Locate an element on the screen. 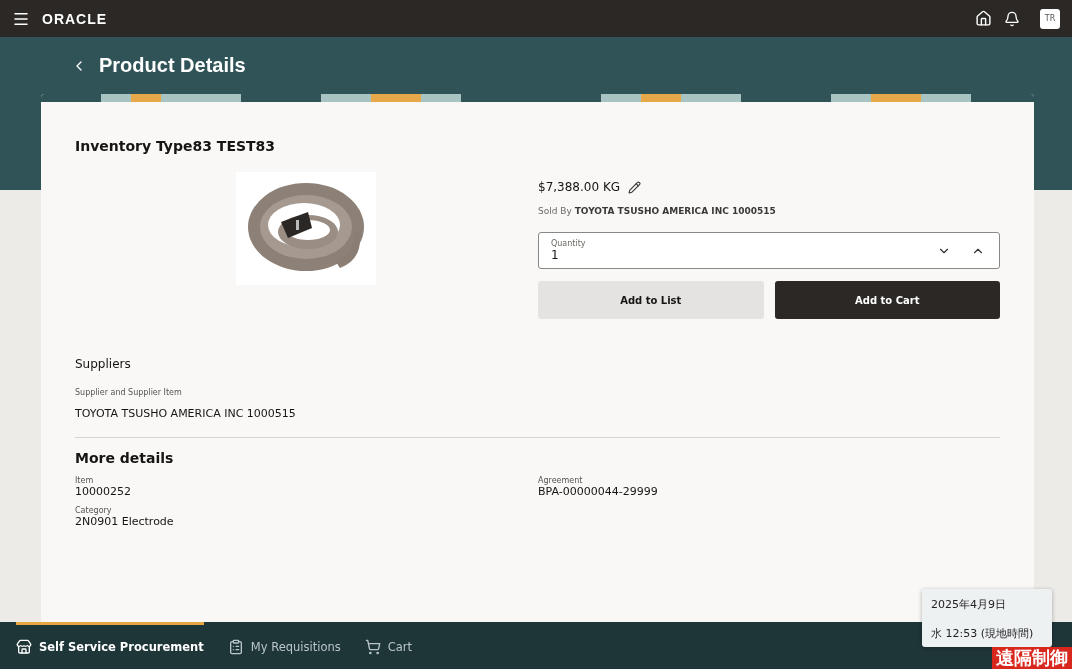 Image resolution: width=1072 pixels, height=669 pixels. tooltip-time: 水 12:53 (現地時間) is located at coordinates (983, 633).